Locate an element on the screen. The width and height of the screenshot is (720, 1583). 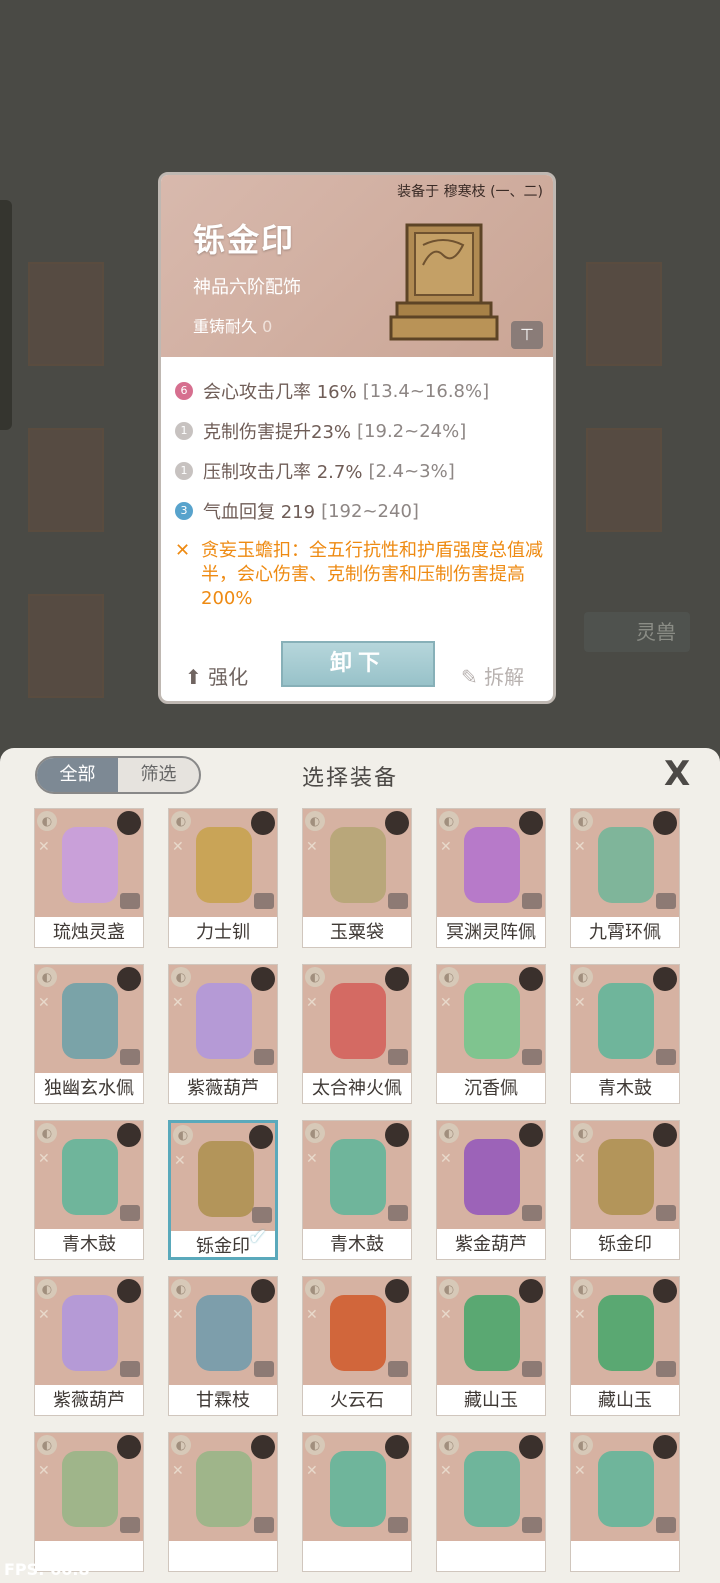
close-icon: X is located at coordinates (677, 774).